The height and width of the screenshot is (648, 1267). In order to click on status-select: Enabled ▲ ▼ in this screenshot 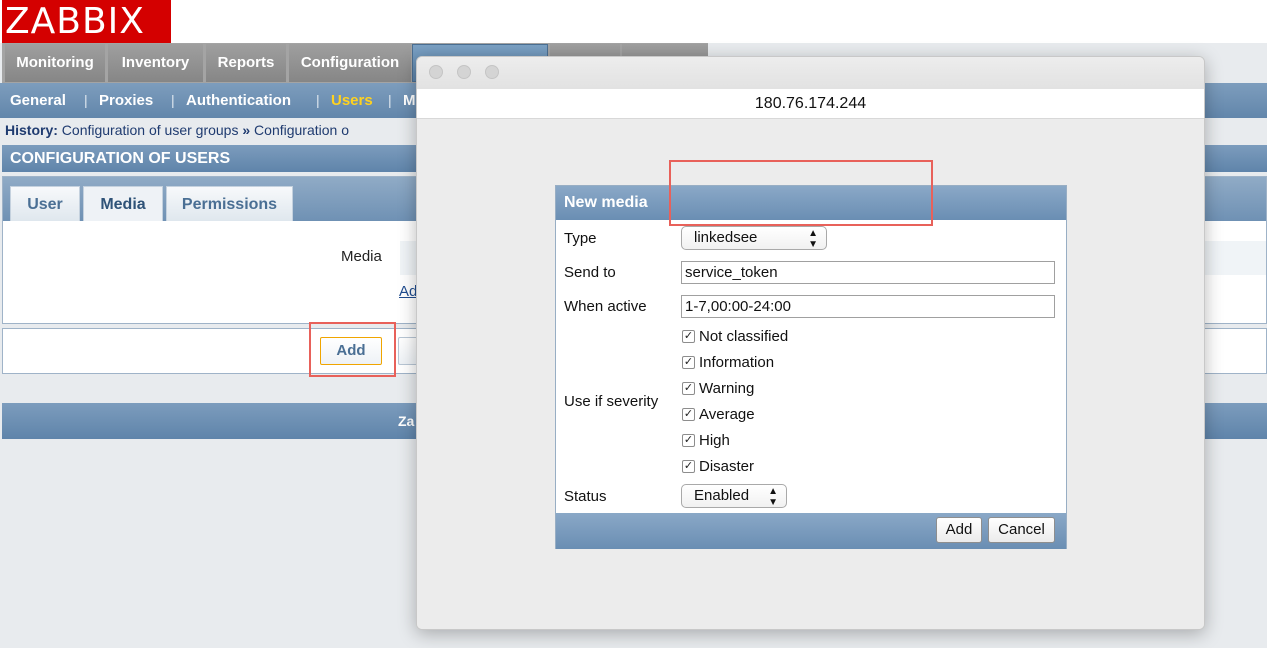, I will do `click(734, 496)`.